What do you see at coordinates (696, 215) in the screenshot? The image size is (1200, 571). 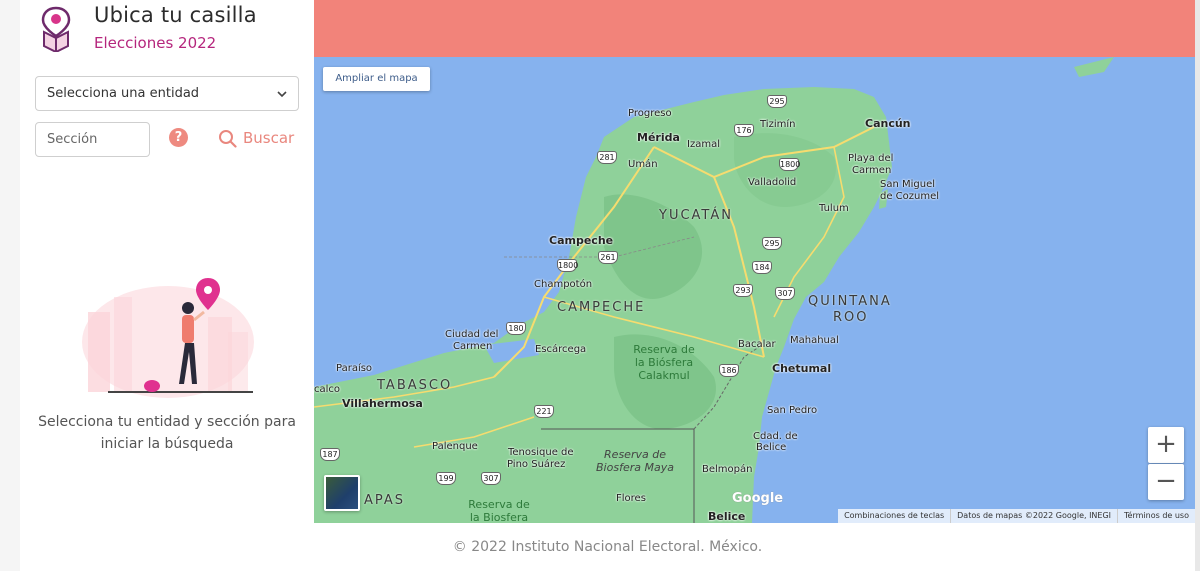 I see `state-label: YUCATÁN` at bounding box center [696, 215].